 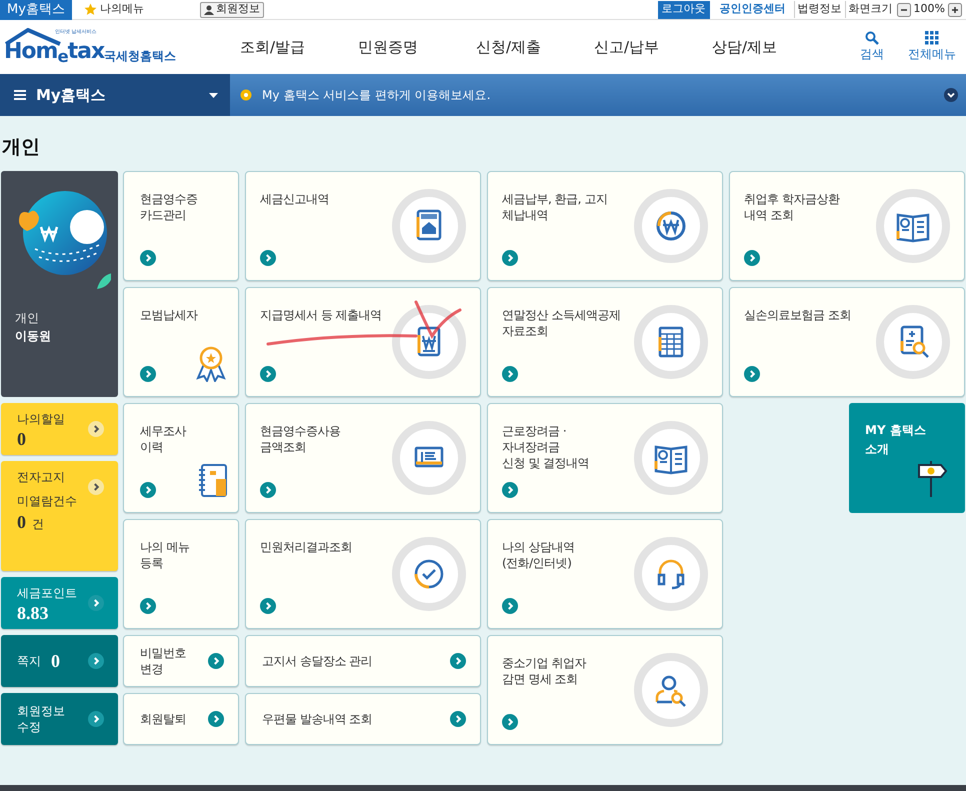 What do you see at coordinates (47, 501) in the screenshot?
I see `panel-sublabel: 미열람건수` at bounding box center [47, 501].